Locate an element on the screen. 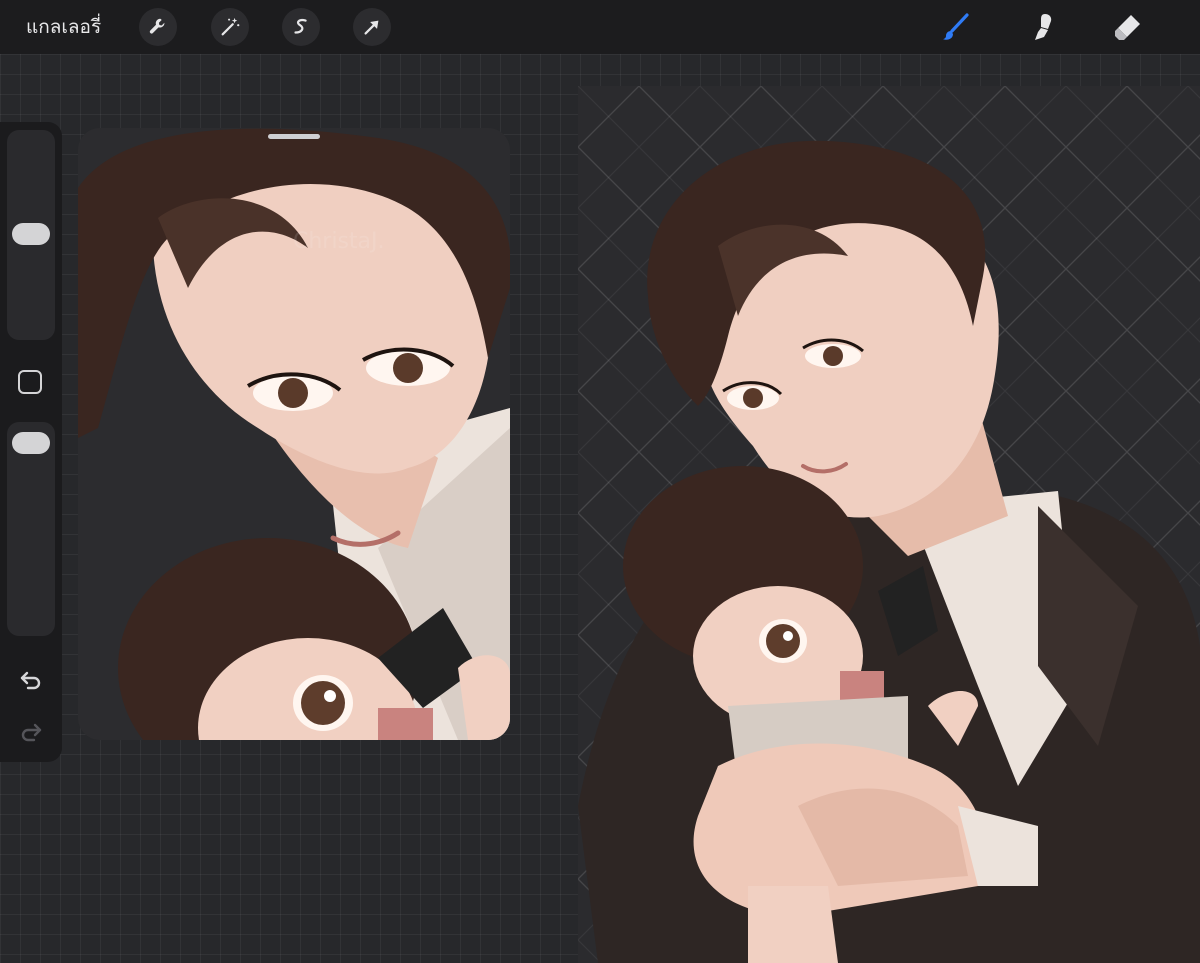 This screenshot has width=1200, height=963. magic-wand-icon is located at coordinates (230, 26).